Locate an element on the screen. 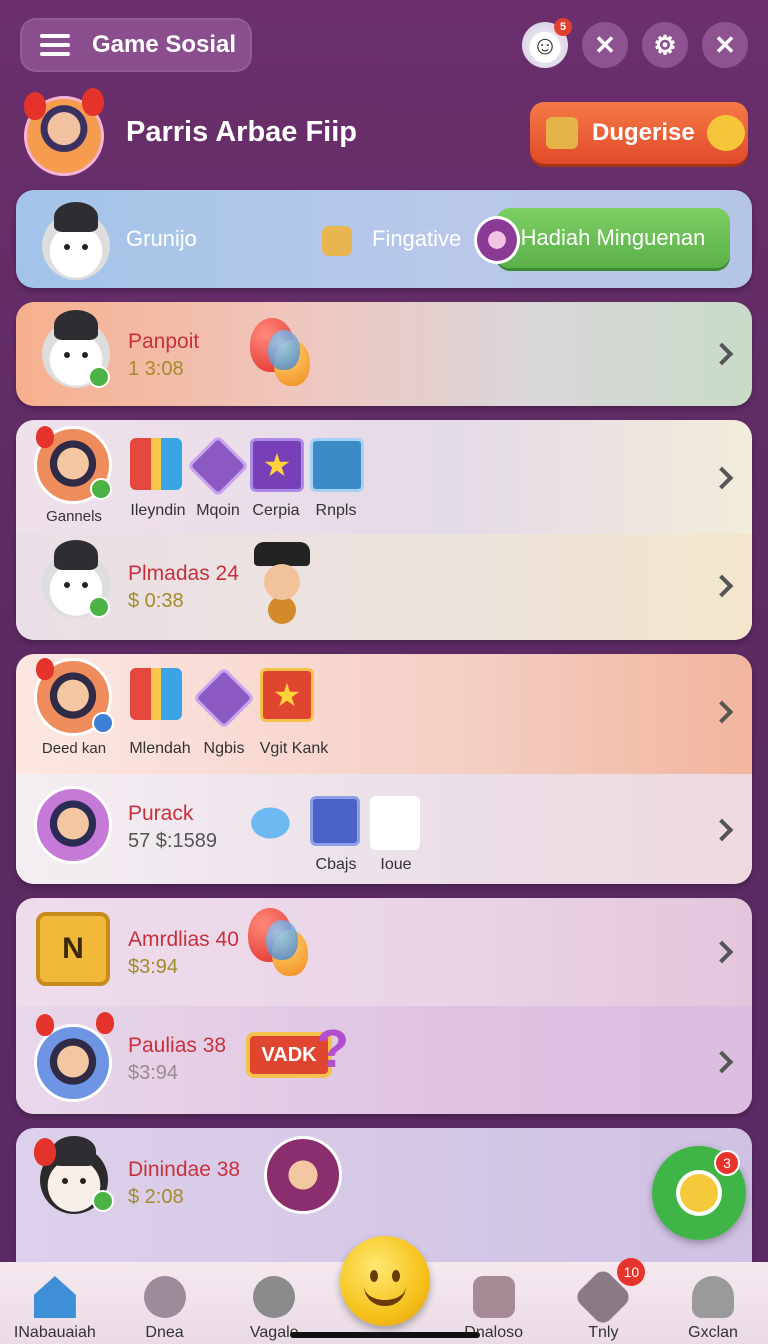 This screenshot has height=1344, width=768. boy-avatar is located at coordinates (73, 825).